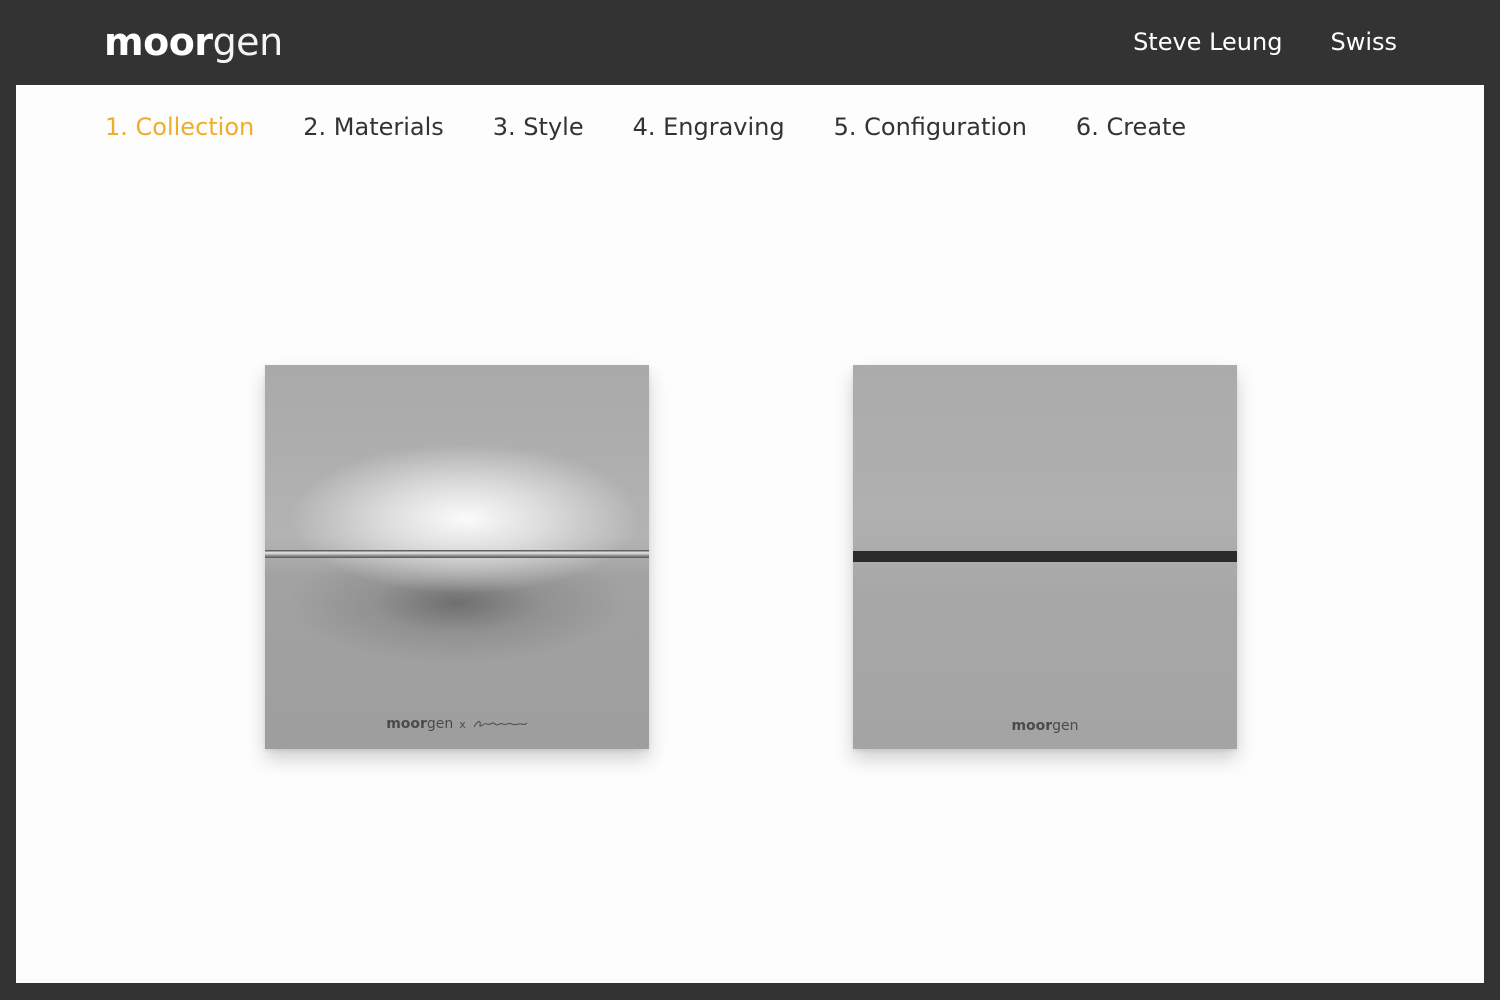 The height and width of the screenshot is (1000, 1500). Describe the element at coordinates (1363, 42) in the screenshot. I see `language-link: Swiss` at that location.